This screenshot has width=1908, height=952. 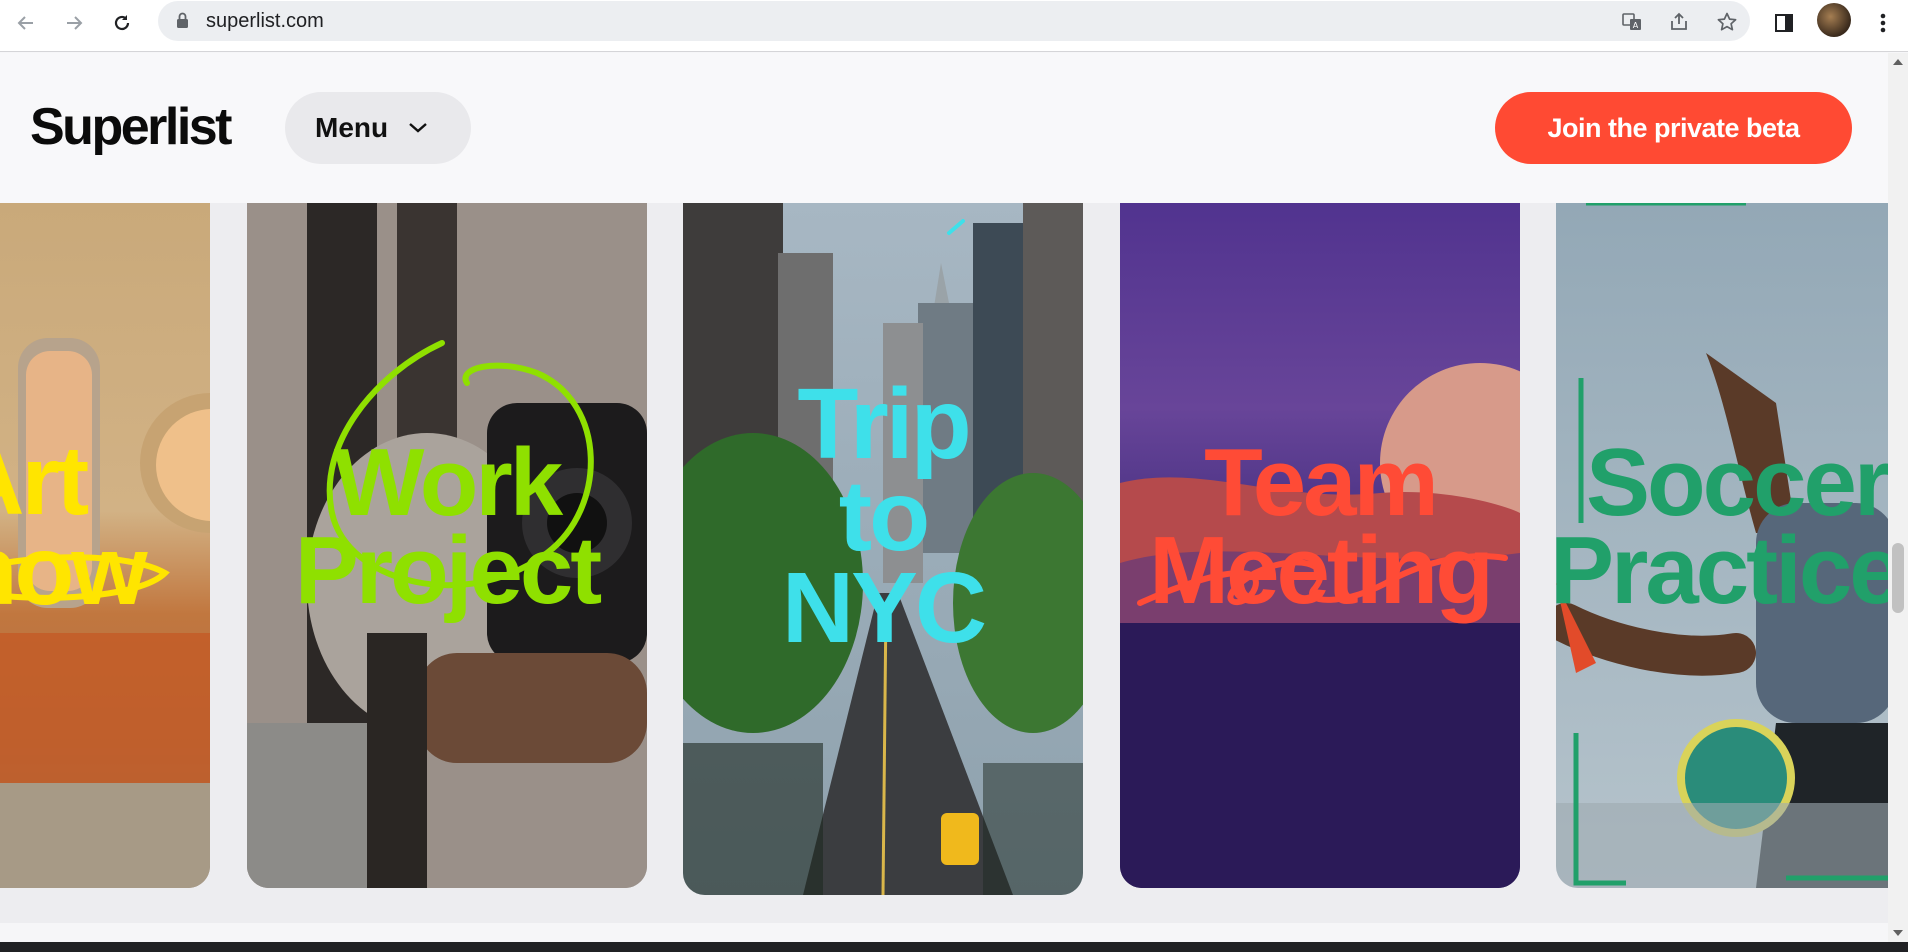 What do you see at coordinates (884, 424) in the screenshot?
I see `card-title-line: Trip` at bounding box center [884, 424].